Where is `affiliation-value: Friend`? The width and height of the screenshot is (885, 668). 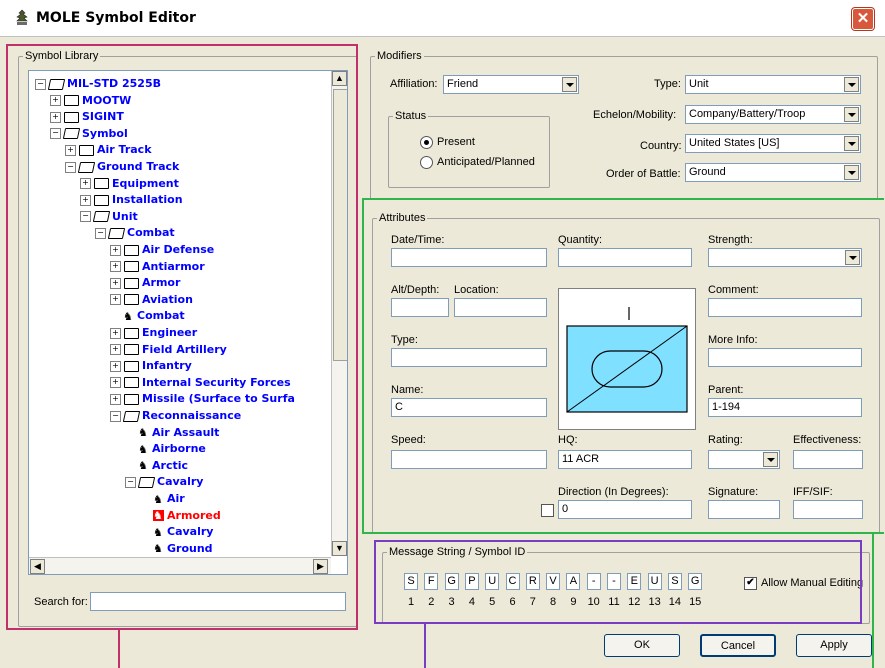 affiliation-value: Friend is located at coordinates (463, 84).